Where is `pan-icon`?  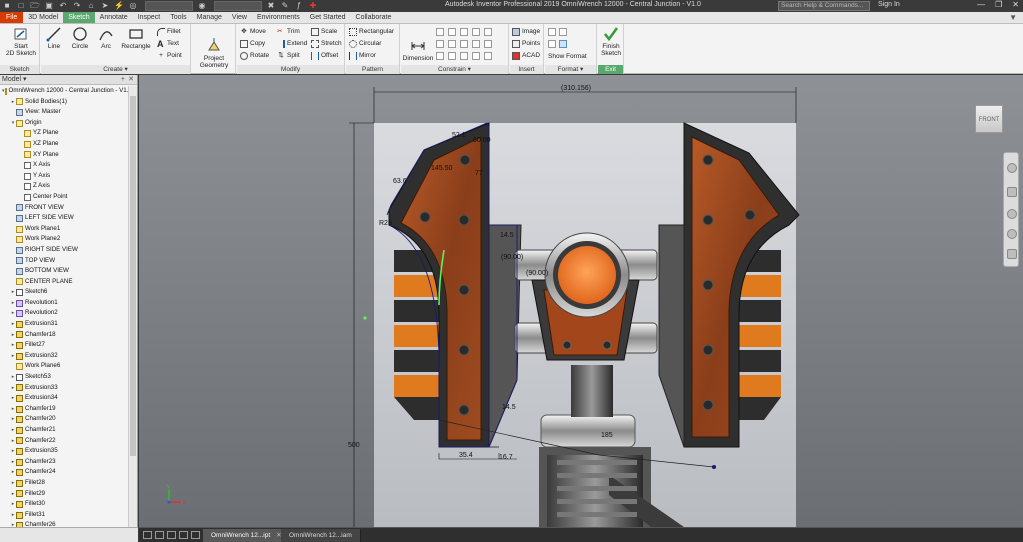
pan-icon is located at coordinates (1012, 192).